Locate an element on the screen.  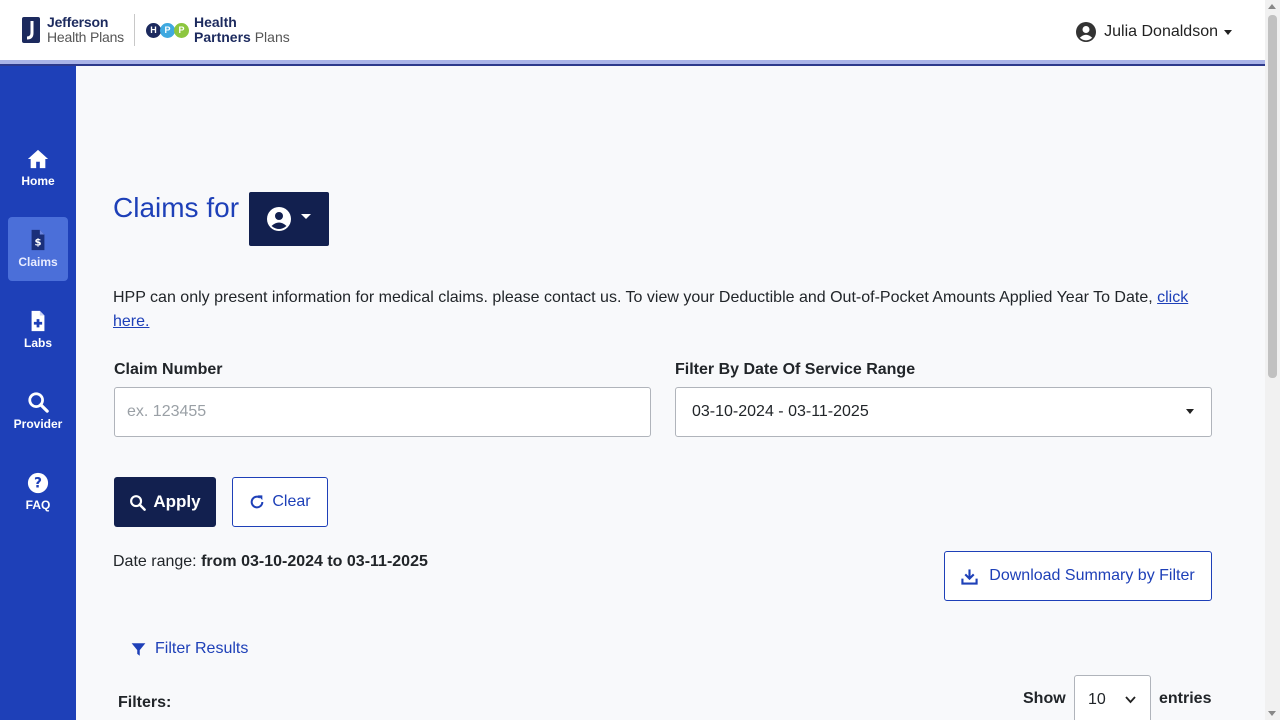
scroll-up-arrow-icon is located at coordinates (1272, 6).